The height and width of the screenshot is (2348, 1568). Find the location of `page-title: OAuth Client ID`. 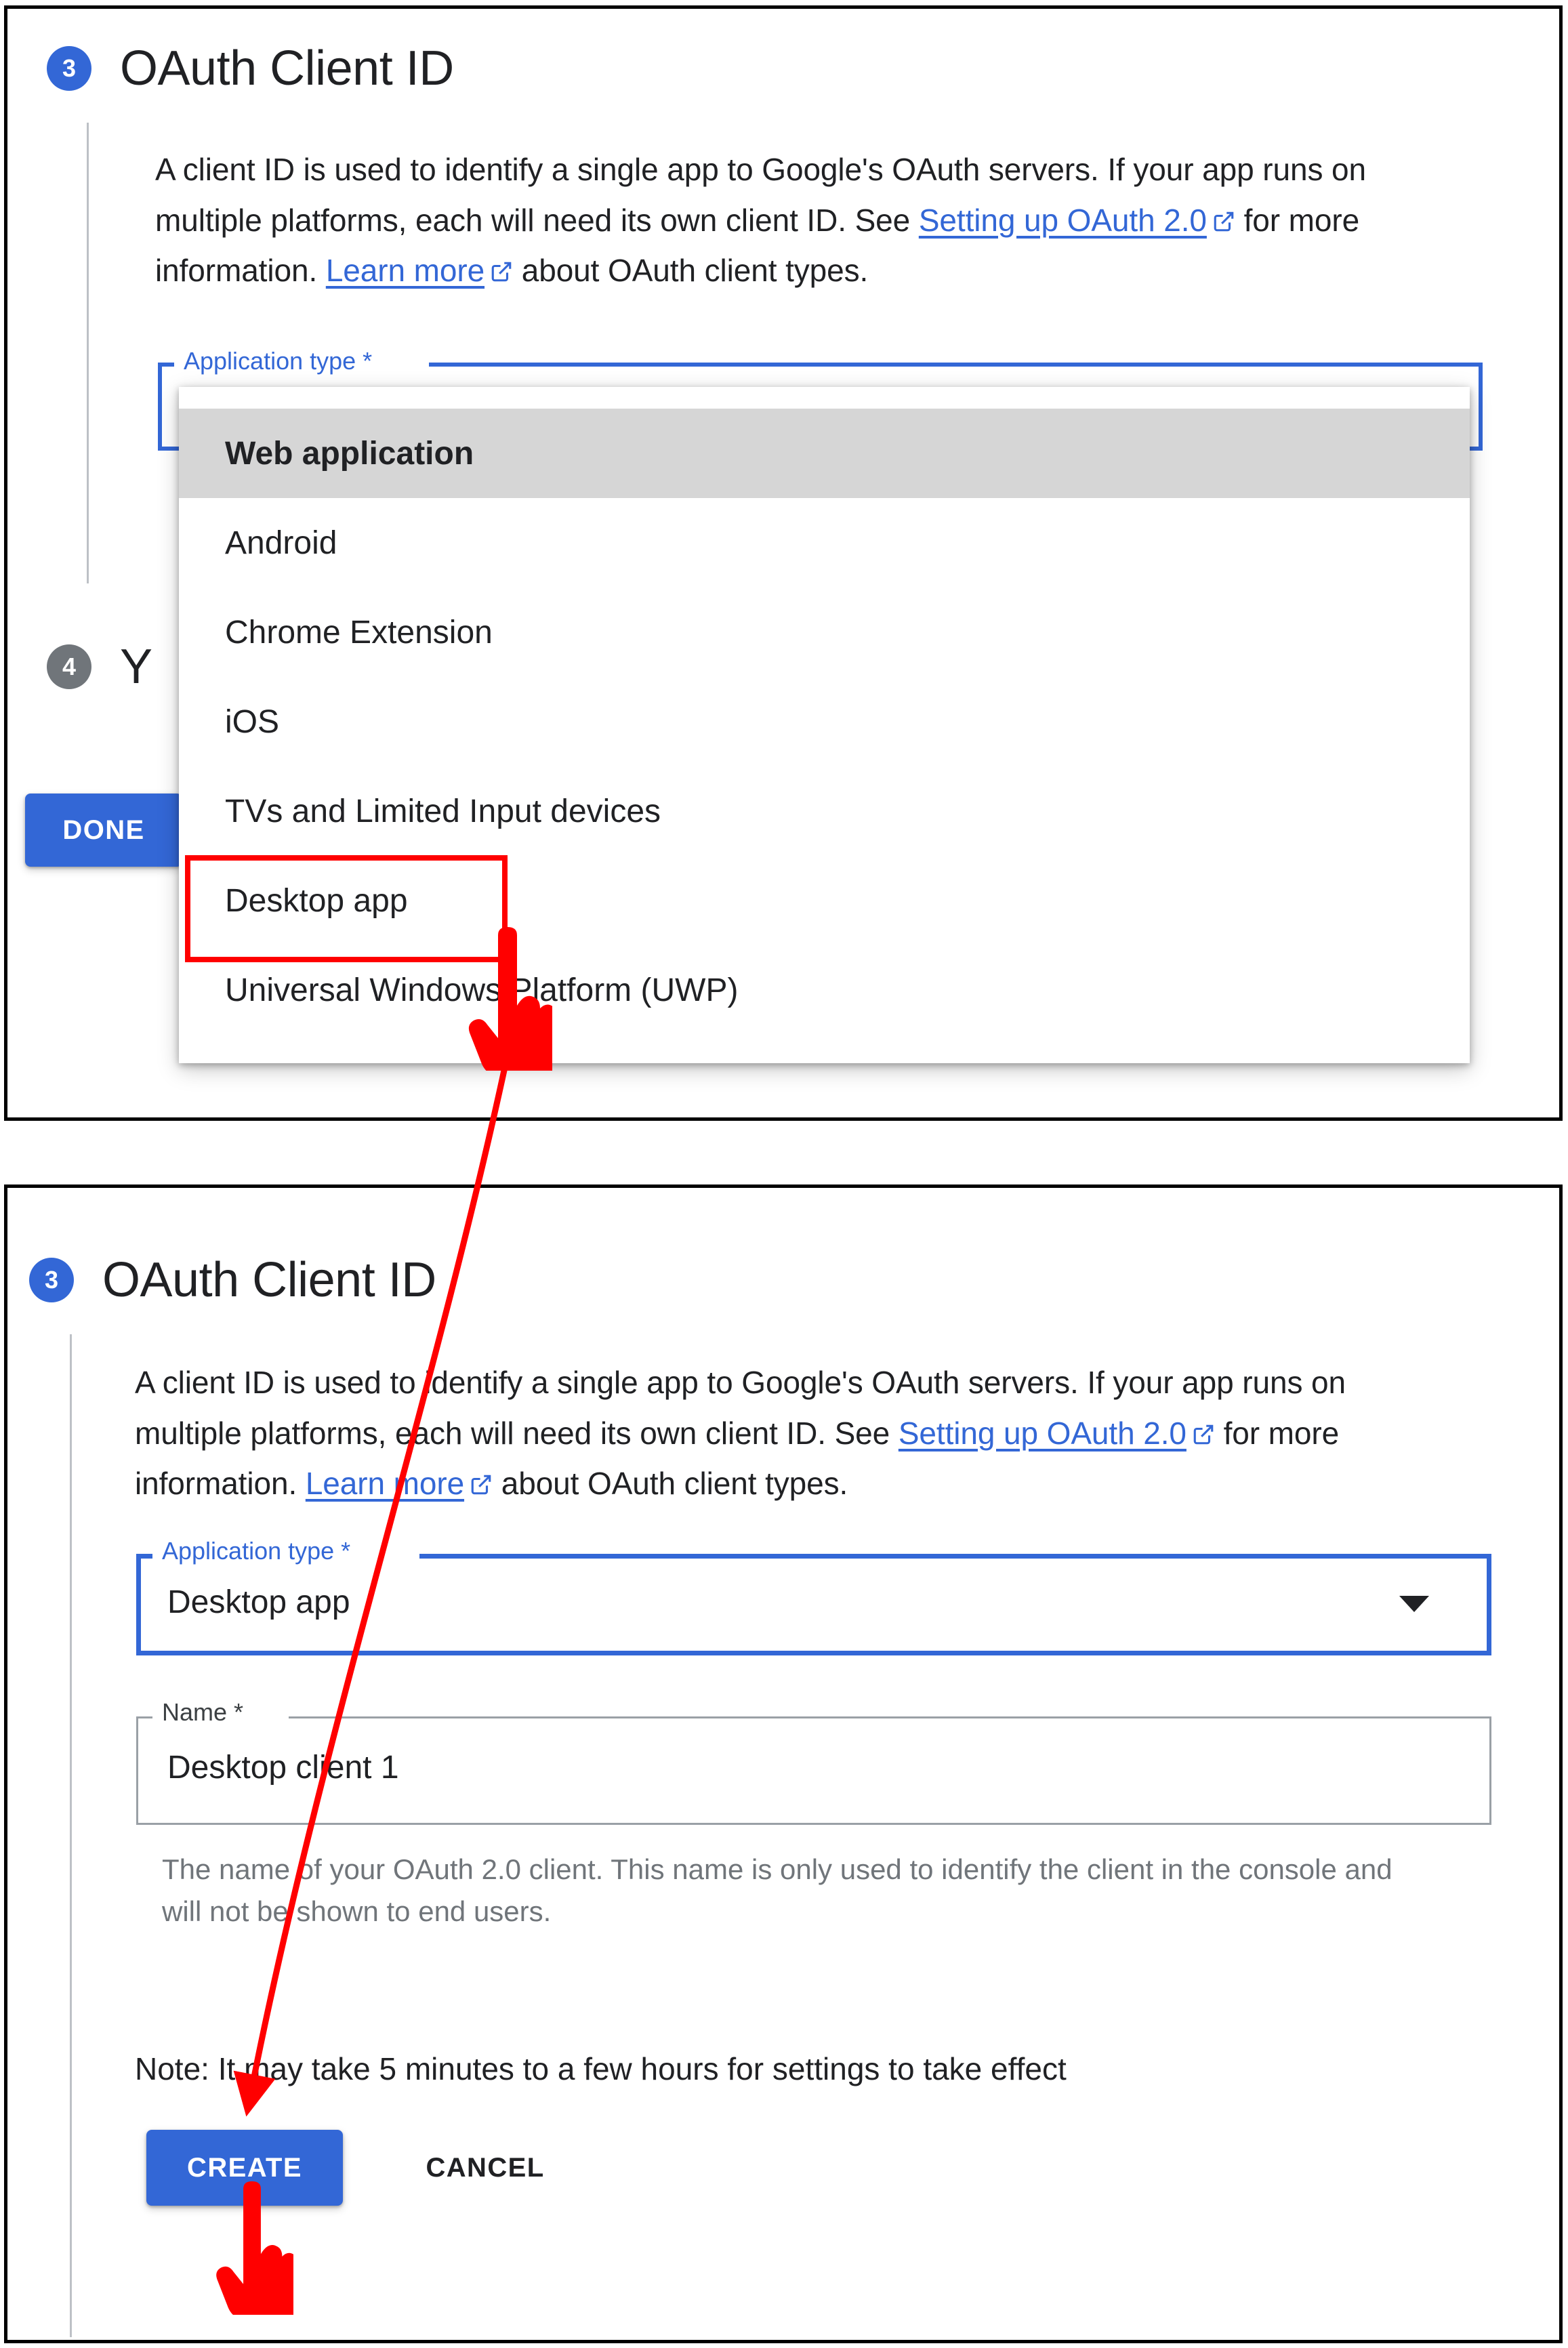

page-title: OAuth Client ID is located at coordinates (287, 68).